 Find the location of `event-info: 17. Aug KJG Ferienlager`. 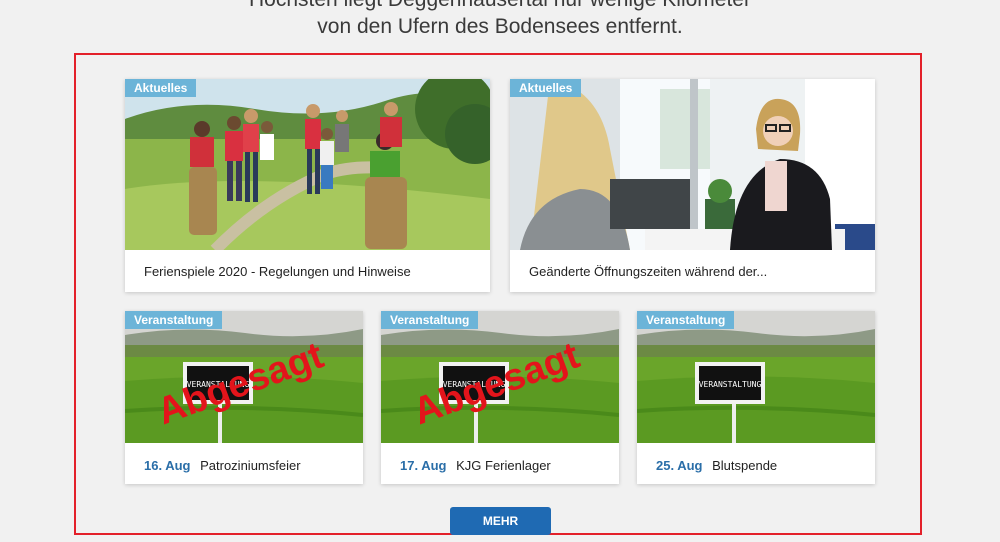

event-info: 17. Aug KJG Ferienlager is located at coordinates (475, 465).